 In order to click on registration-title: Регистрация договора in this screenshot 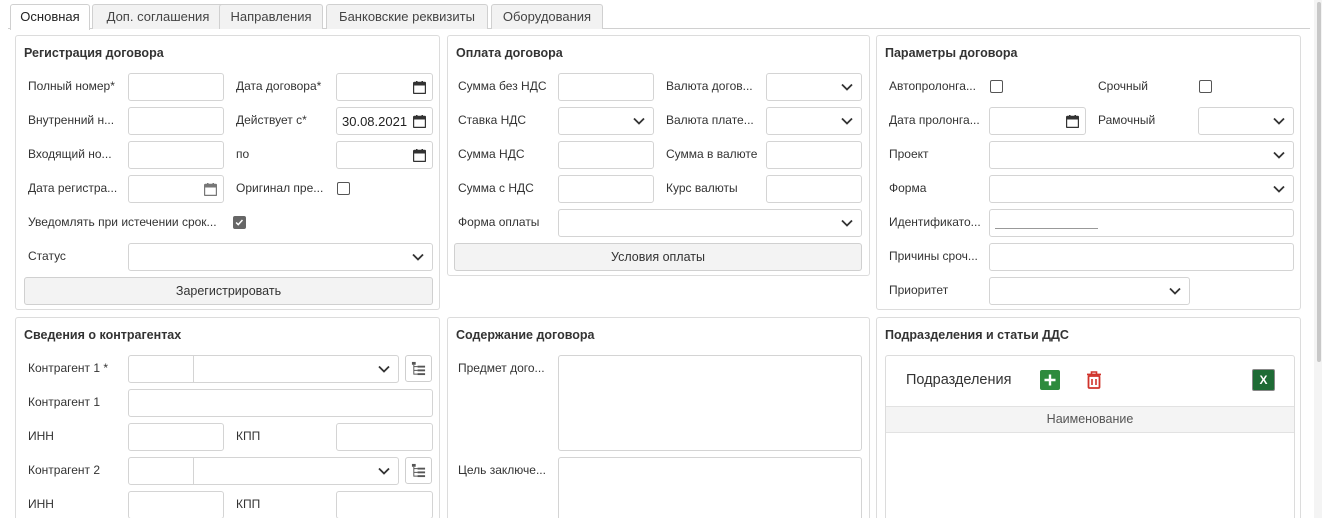, I will do `click(94, 53)`.